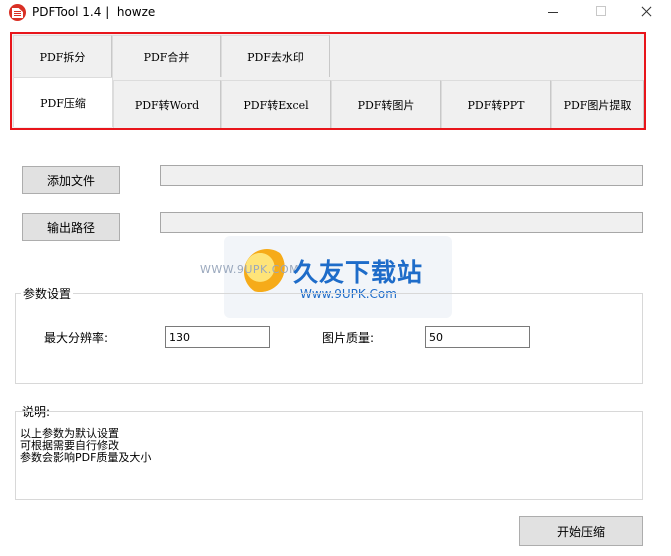 Image resolution: width=671 pixels, height=556 pixels. Describe the element at coordinates (71, 227) in the screenshot. I see `output-path-button: 输出路径` at that location.